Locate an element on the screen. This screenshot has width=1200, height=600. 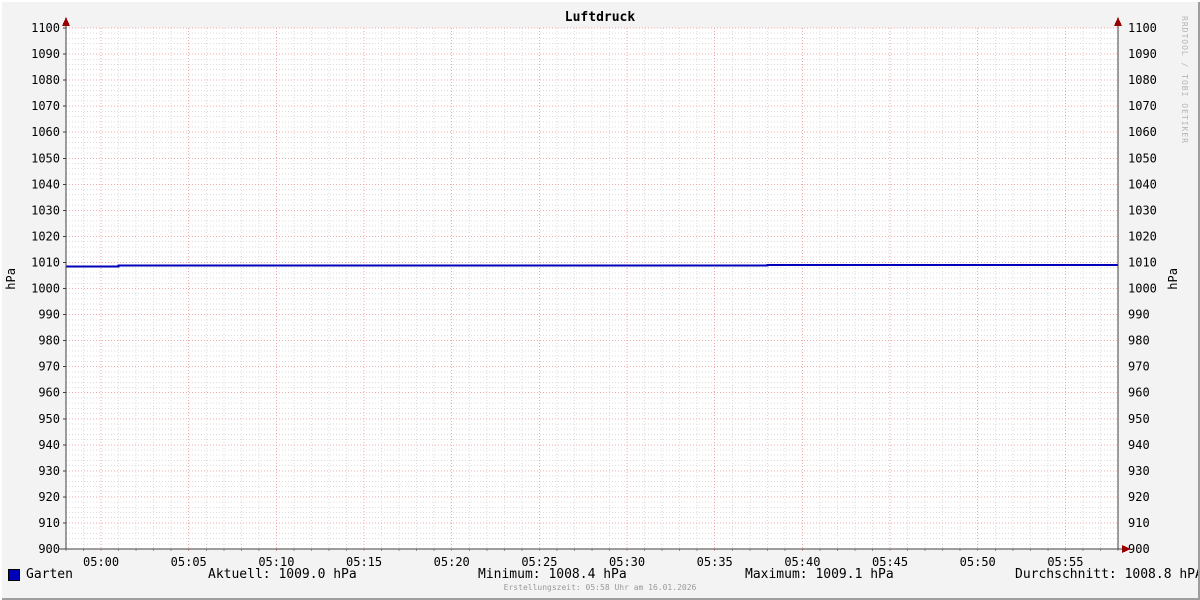
y-axis-label-right: hPa is located at coordinates (1173, 279).